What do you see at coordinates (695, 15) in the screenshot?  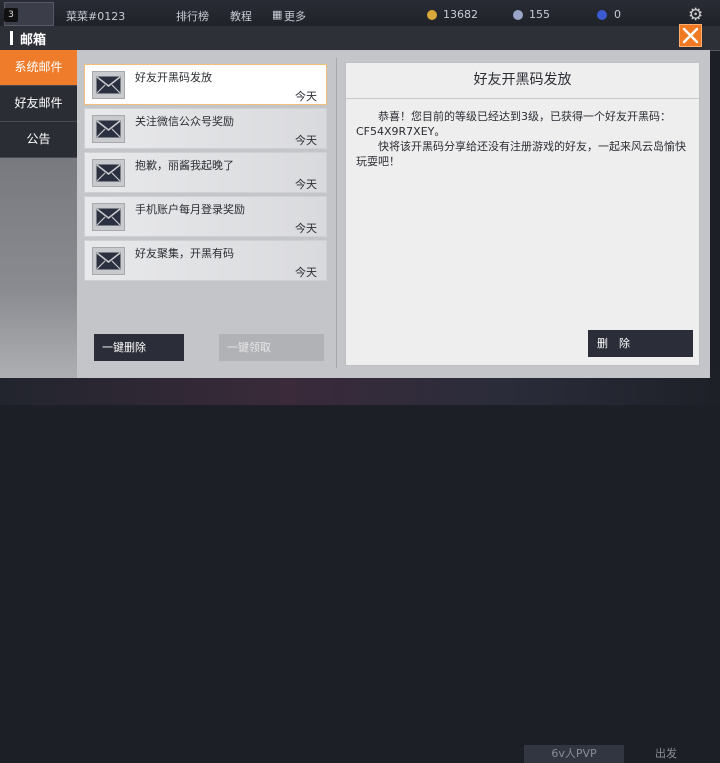 I see `gear-icon: ⚙` at bounding box center [695, 15].